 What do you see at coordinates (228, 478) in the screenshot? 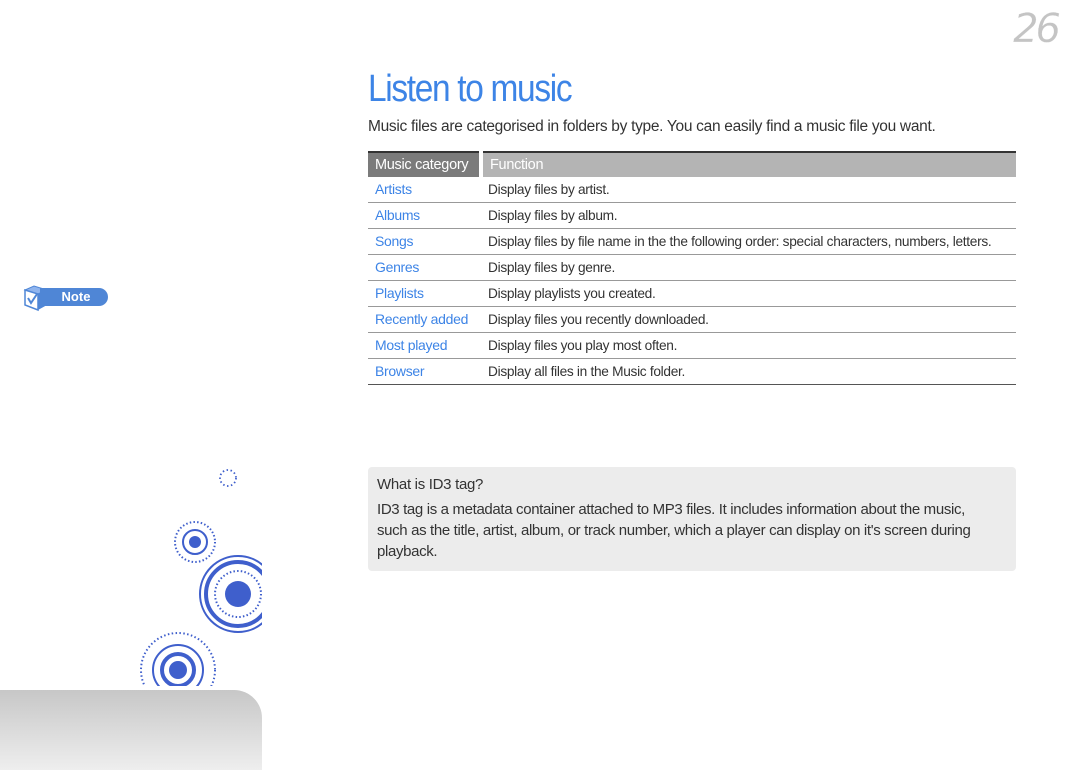
I see `small-dotted-circle` at bounding box center [228, 478].